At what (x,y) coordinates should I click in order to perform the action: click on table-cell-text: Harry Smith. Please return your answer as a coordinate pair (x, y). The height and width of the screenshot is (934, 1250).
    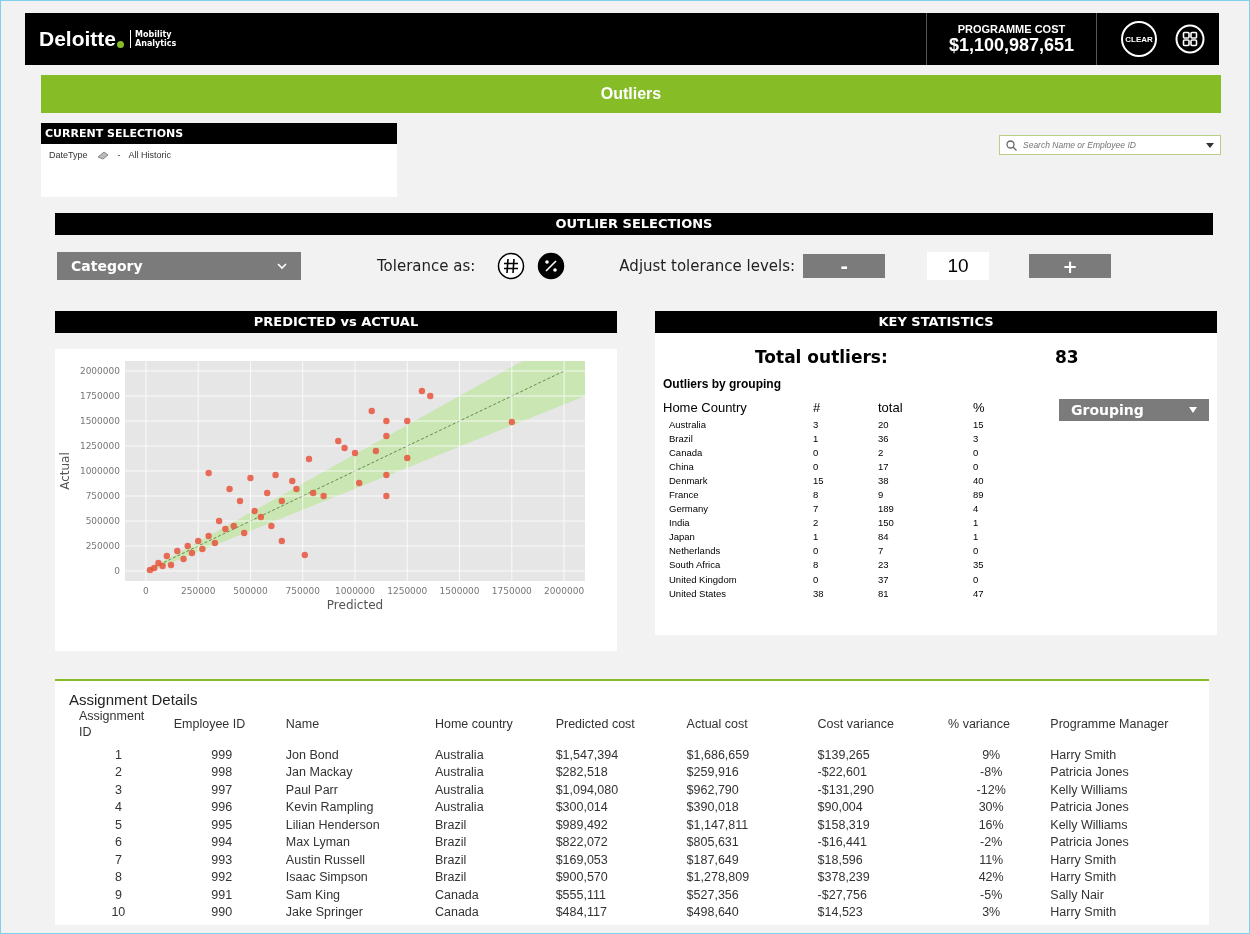
    Looking at the image, I should click on (1083, 860).